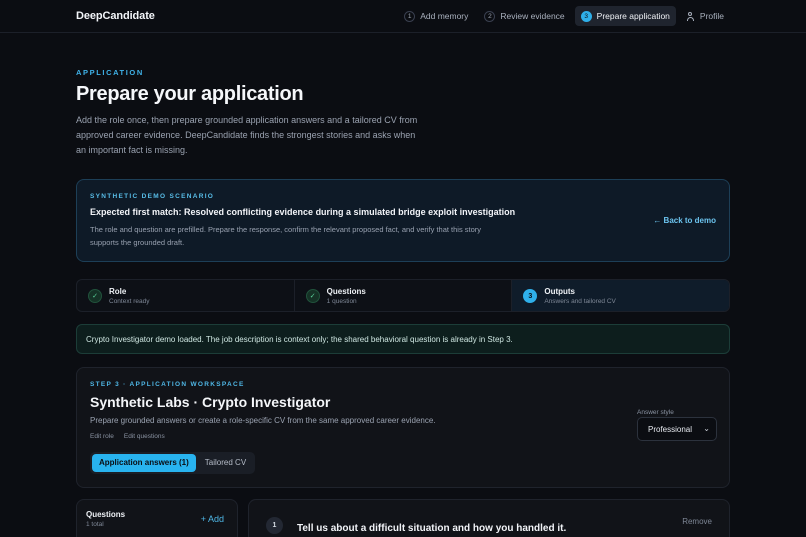 The width and height of the screenshot is (806, 537). I want to click on workspace-title: Synthetic Labs · Crypto Investigator, so click(210, 402).